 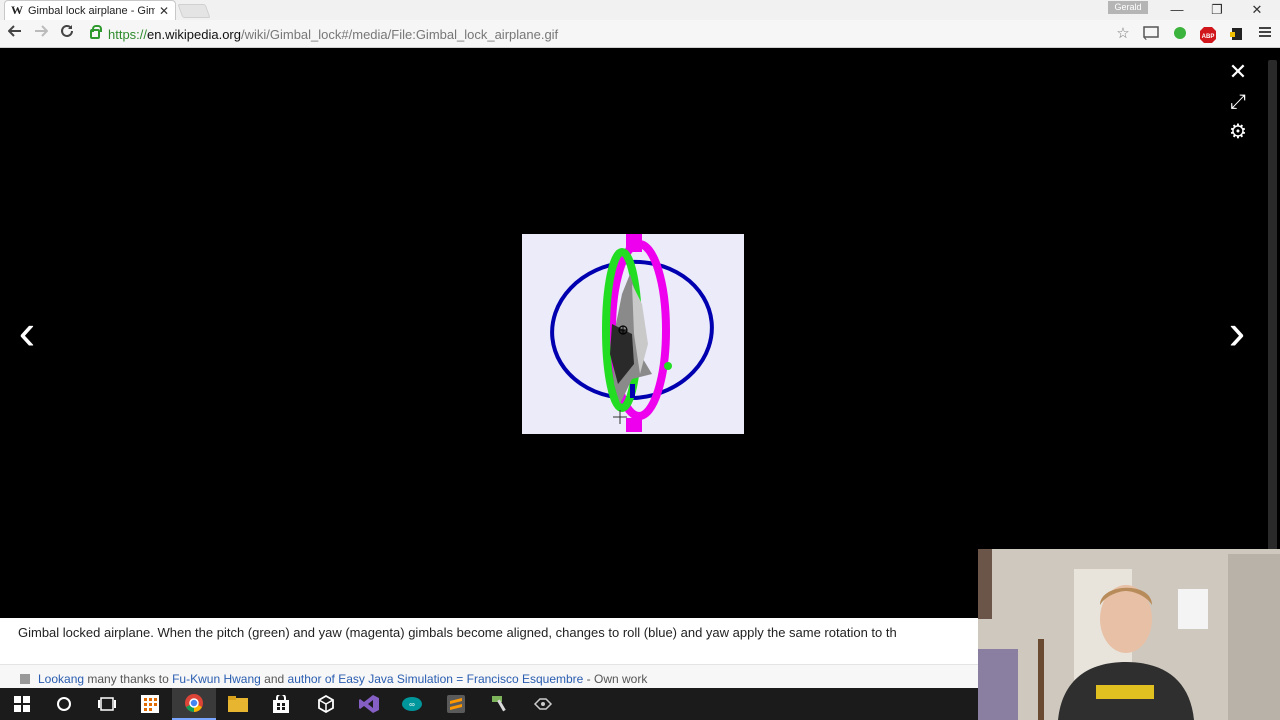 I want to click on minimize-button: —, so click(x=1177, y=10).